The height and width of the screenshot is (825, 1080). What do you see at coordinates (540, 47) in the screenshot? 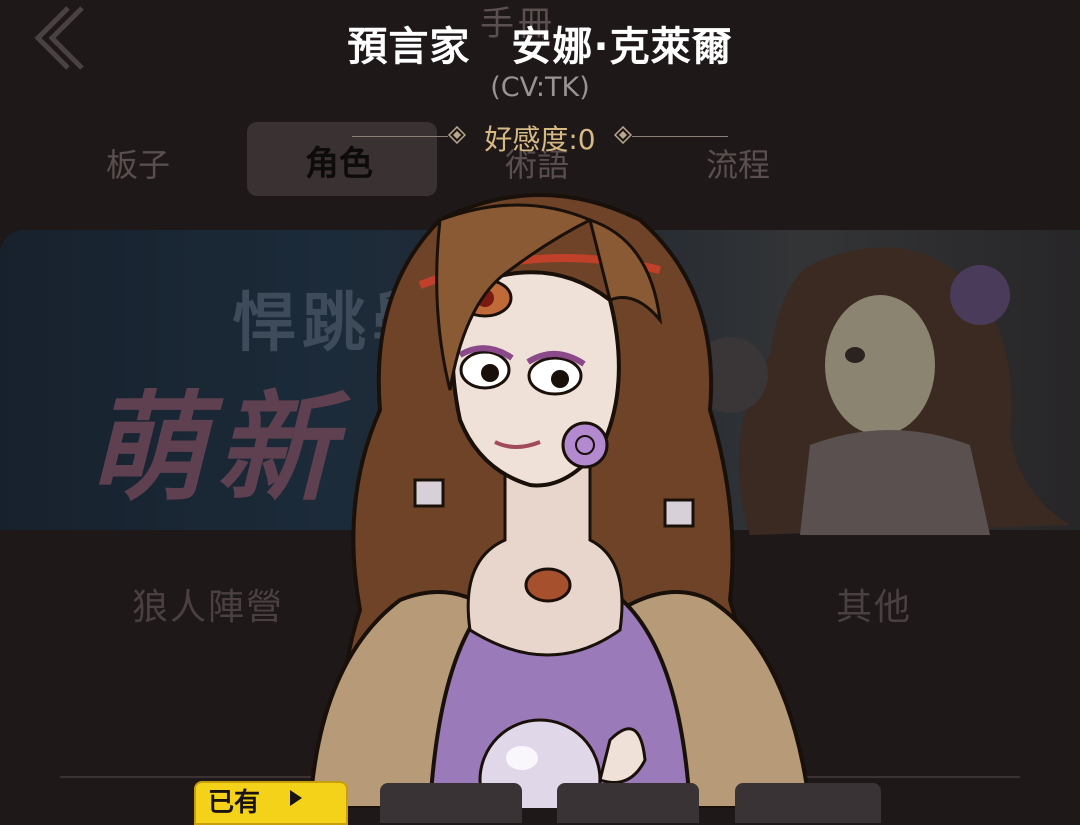
I see `character-title: 預言家 安娜·克萊爾` at bounding box center [540, 47].